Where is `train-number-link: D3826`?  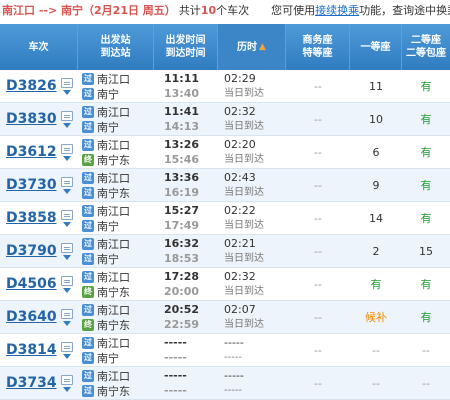
train-number-link: D3826 is located at coordinates (31, 86).